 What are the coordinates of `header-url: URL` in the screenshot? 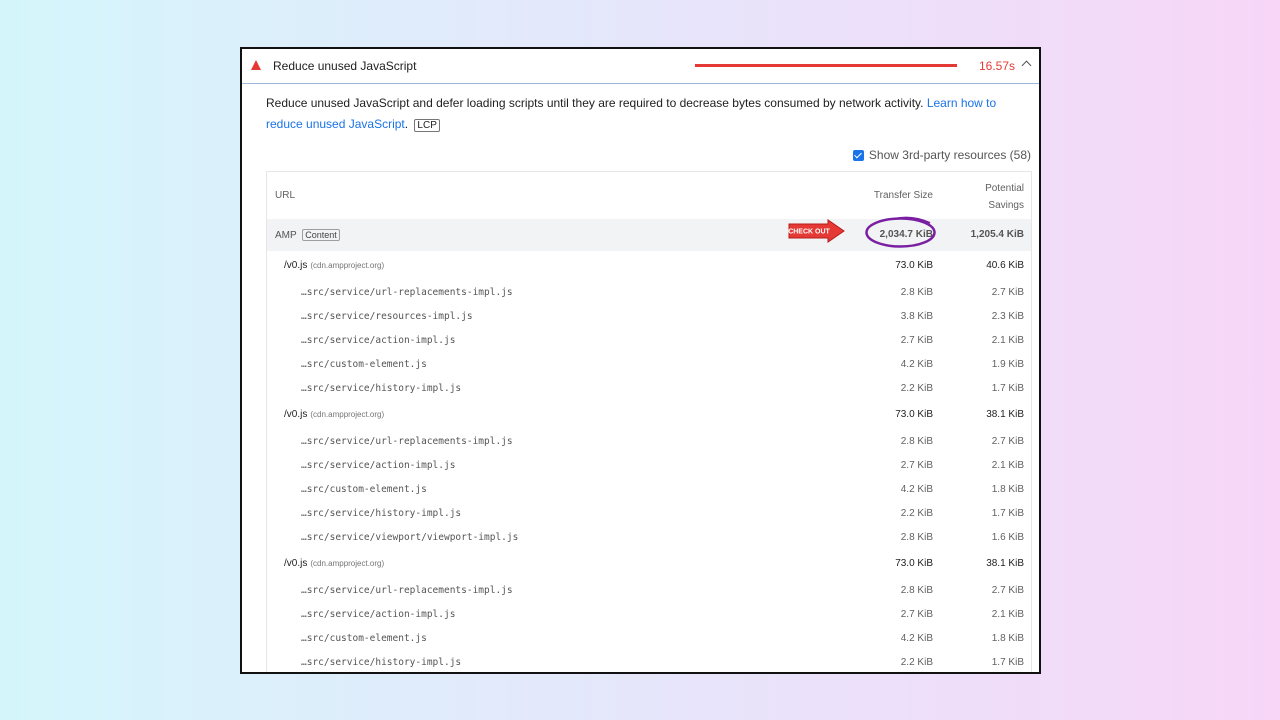 It's located at (285, 195).